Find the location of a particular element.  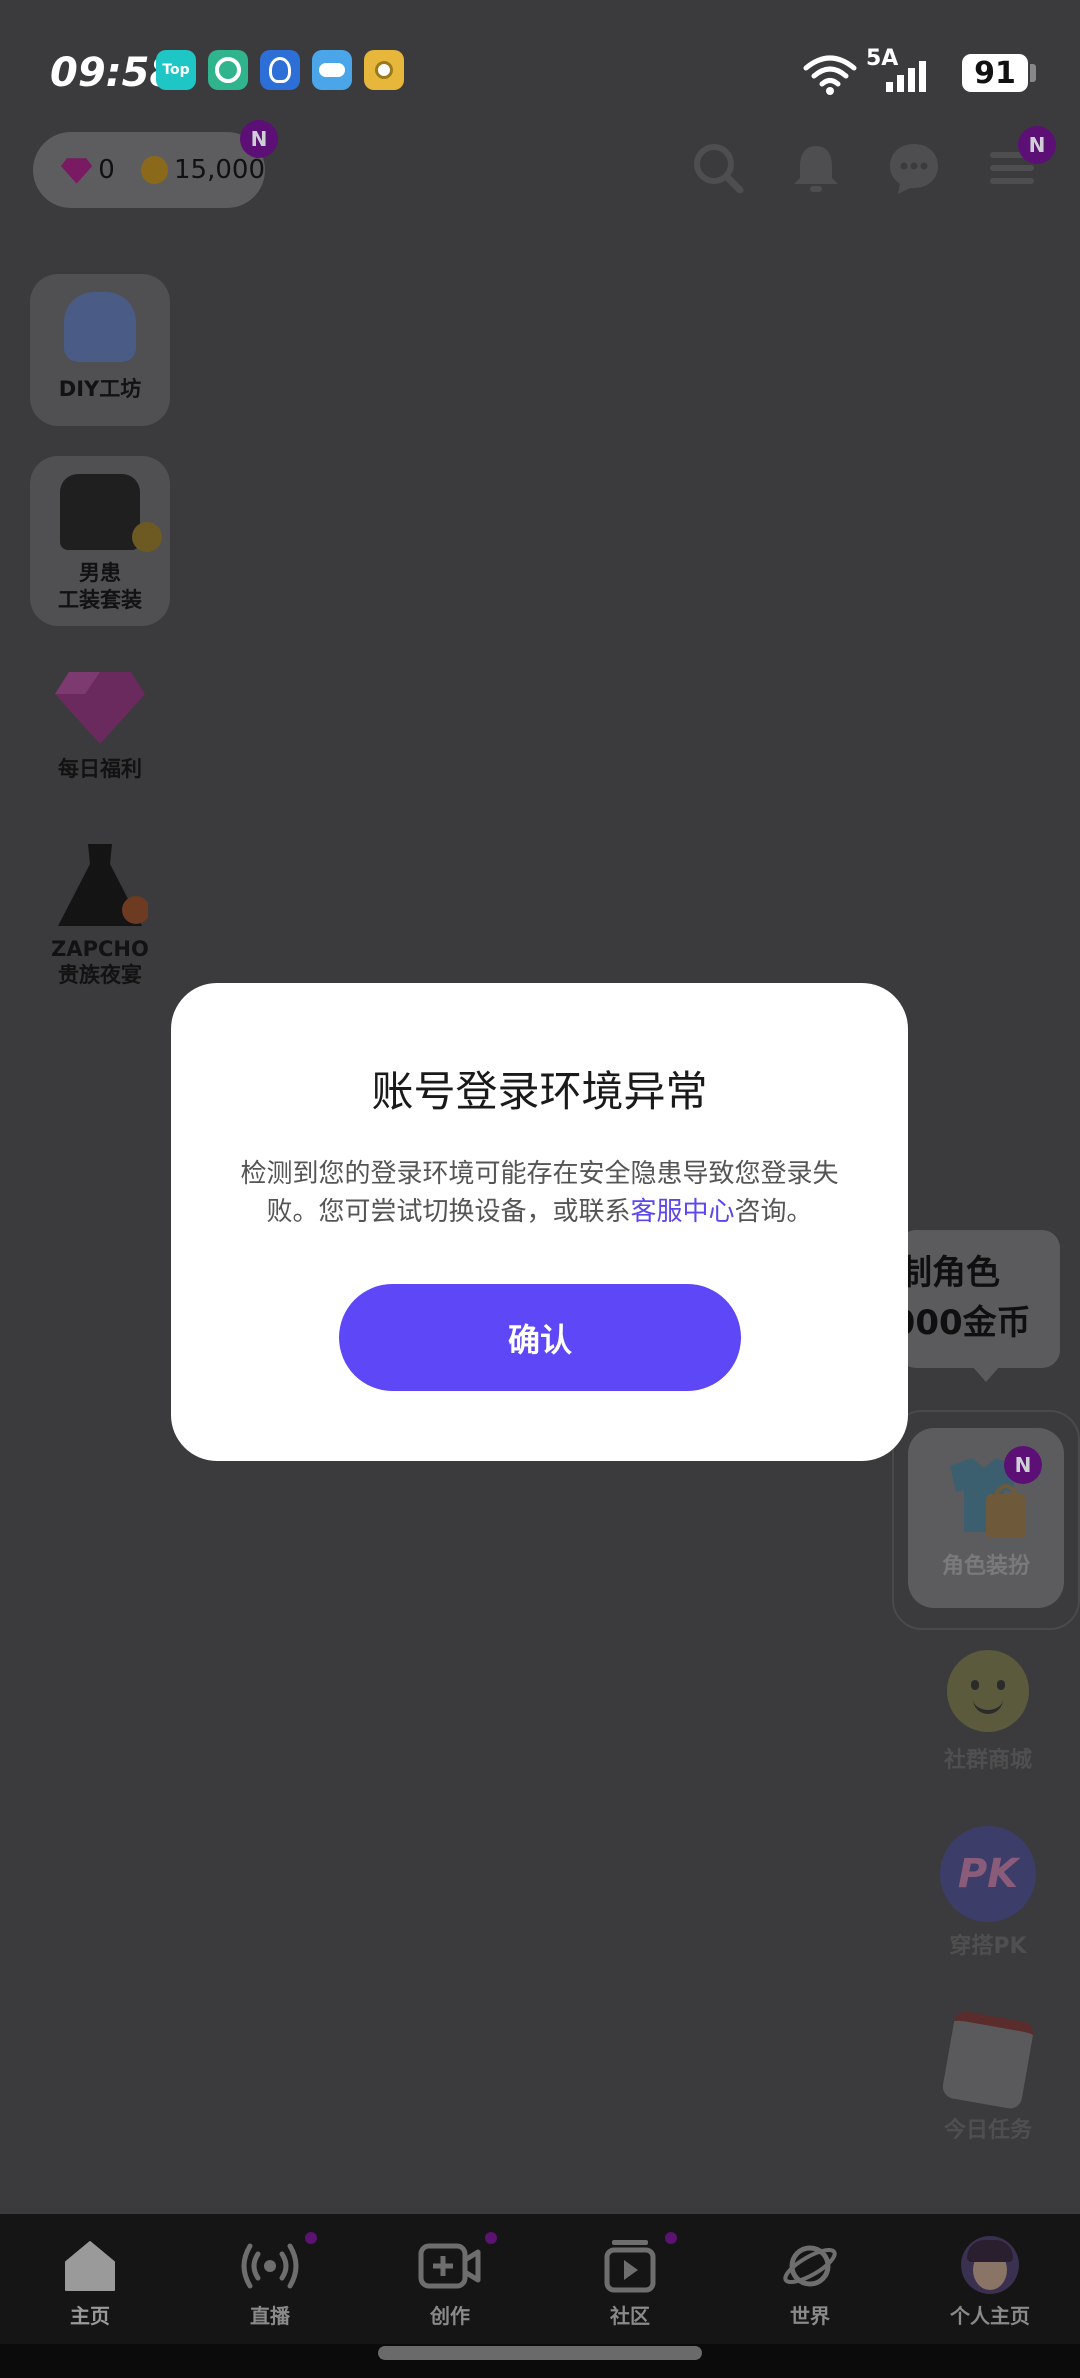

daily-tasks-button: 今日任务 is located at coordinates (988, 2082).